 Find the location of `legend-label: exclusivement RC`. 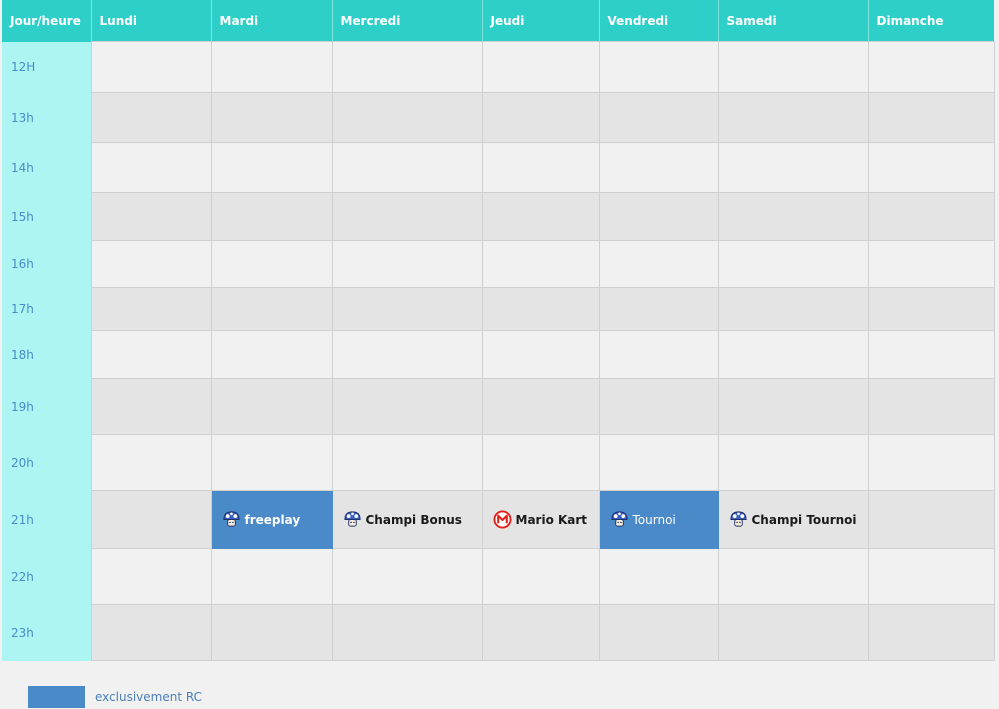

legend-label: exclusivement RC is located at coordinates (148, 697).